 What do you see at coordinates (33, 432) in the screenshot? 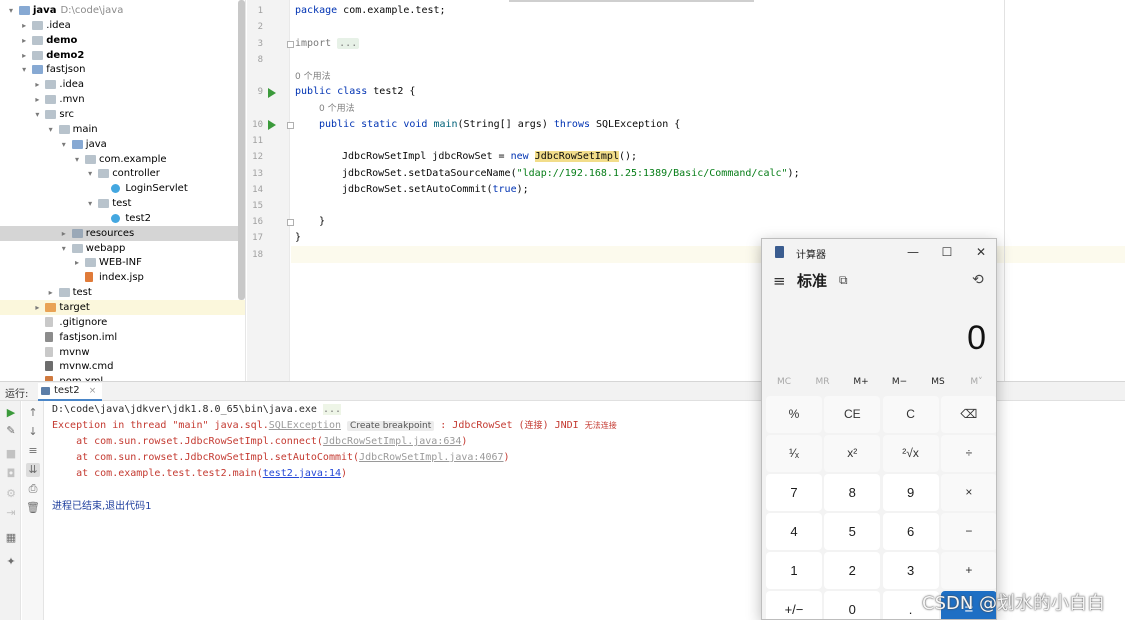
I see `arrow-down-icon: ↓` at bounding box center [33, 432].